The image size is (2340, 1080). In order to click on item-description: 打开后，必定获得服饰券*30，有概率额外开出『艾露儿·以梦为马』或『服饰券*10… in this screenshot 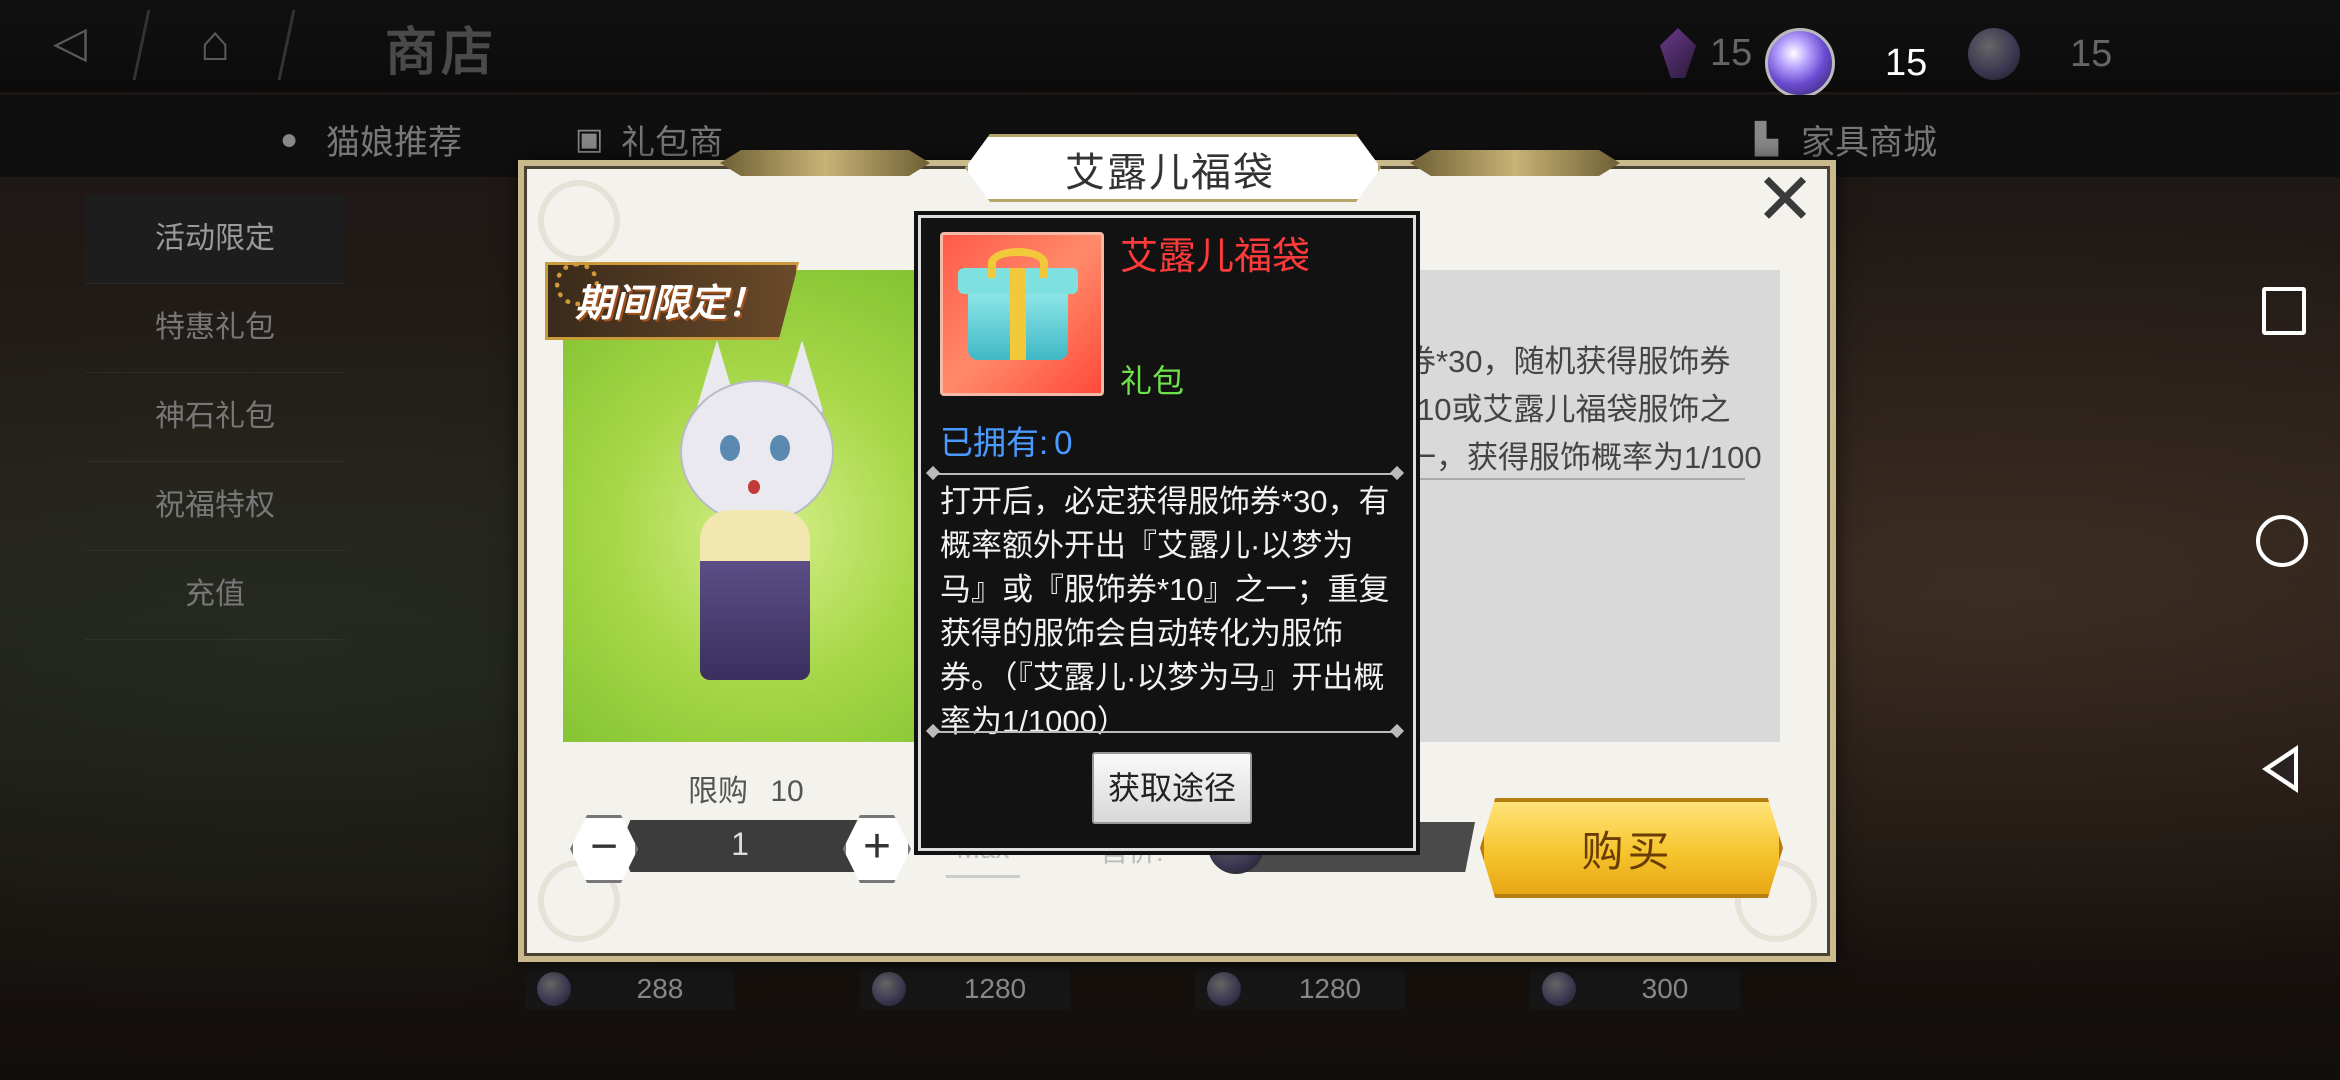, I will do `click(1165, 611)`.